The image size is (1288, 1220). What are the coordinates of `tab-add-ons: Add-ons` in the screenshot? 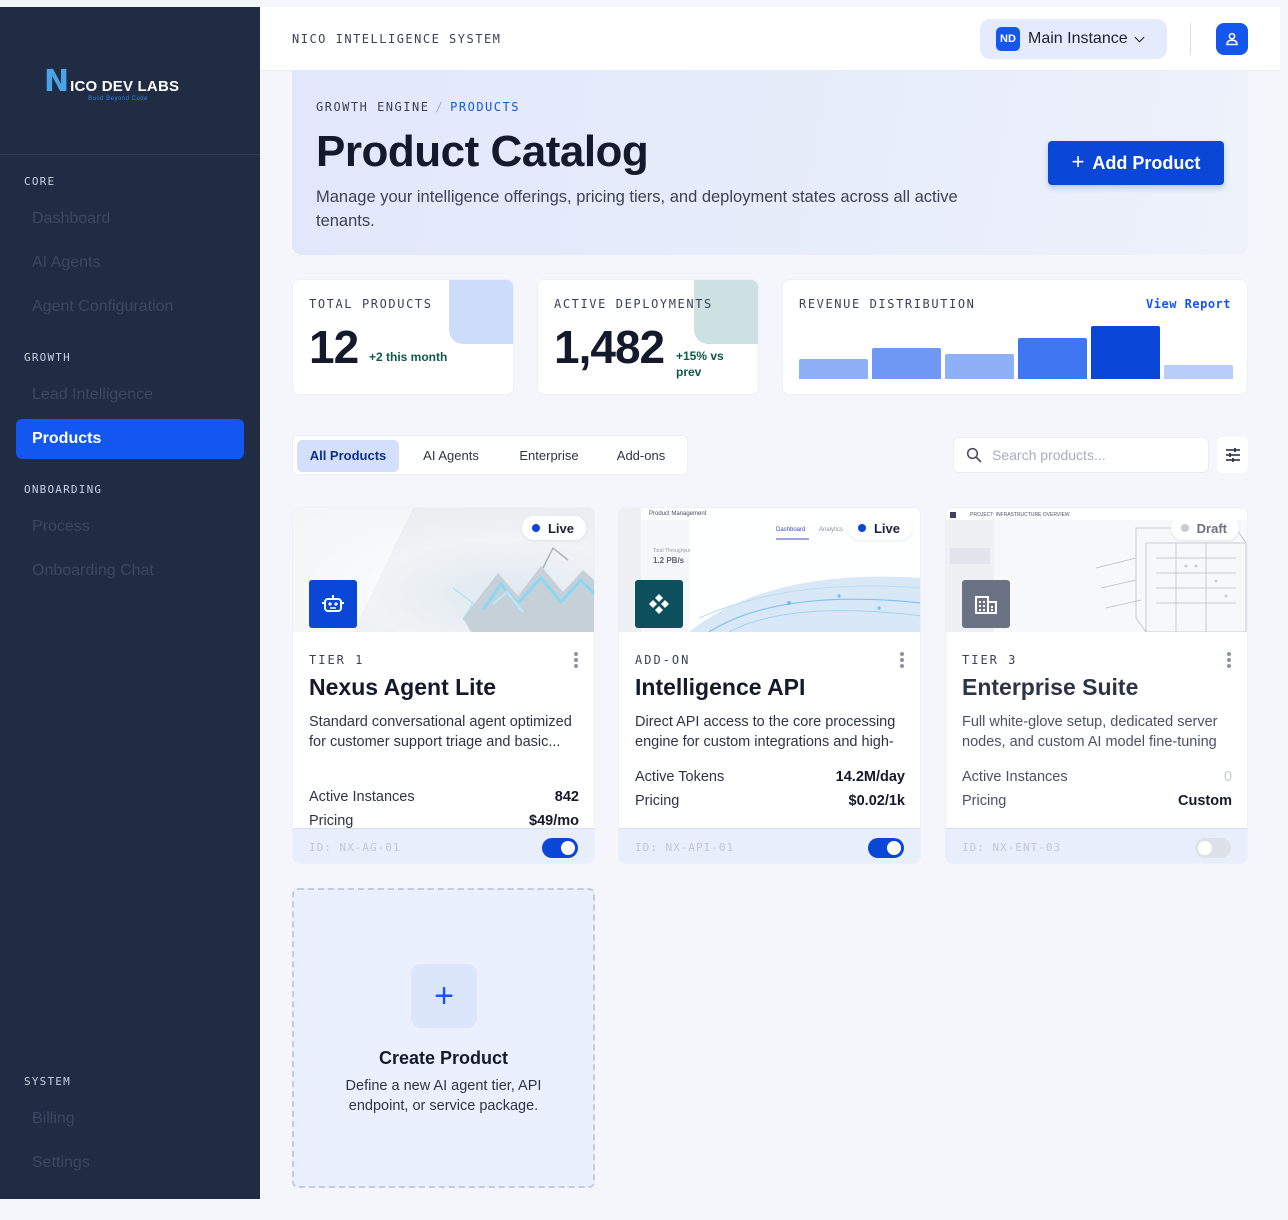 It's located at (641, 456).